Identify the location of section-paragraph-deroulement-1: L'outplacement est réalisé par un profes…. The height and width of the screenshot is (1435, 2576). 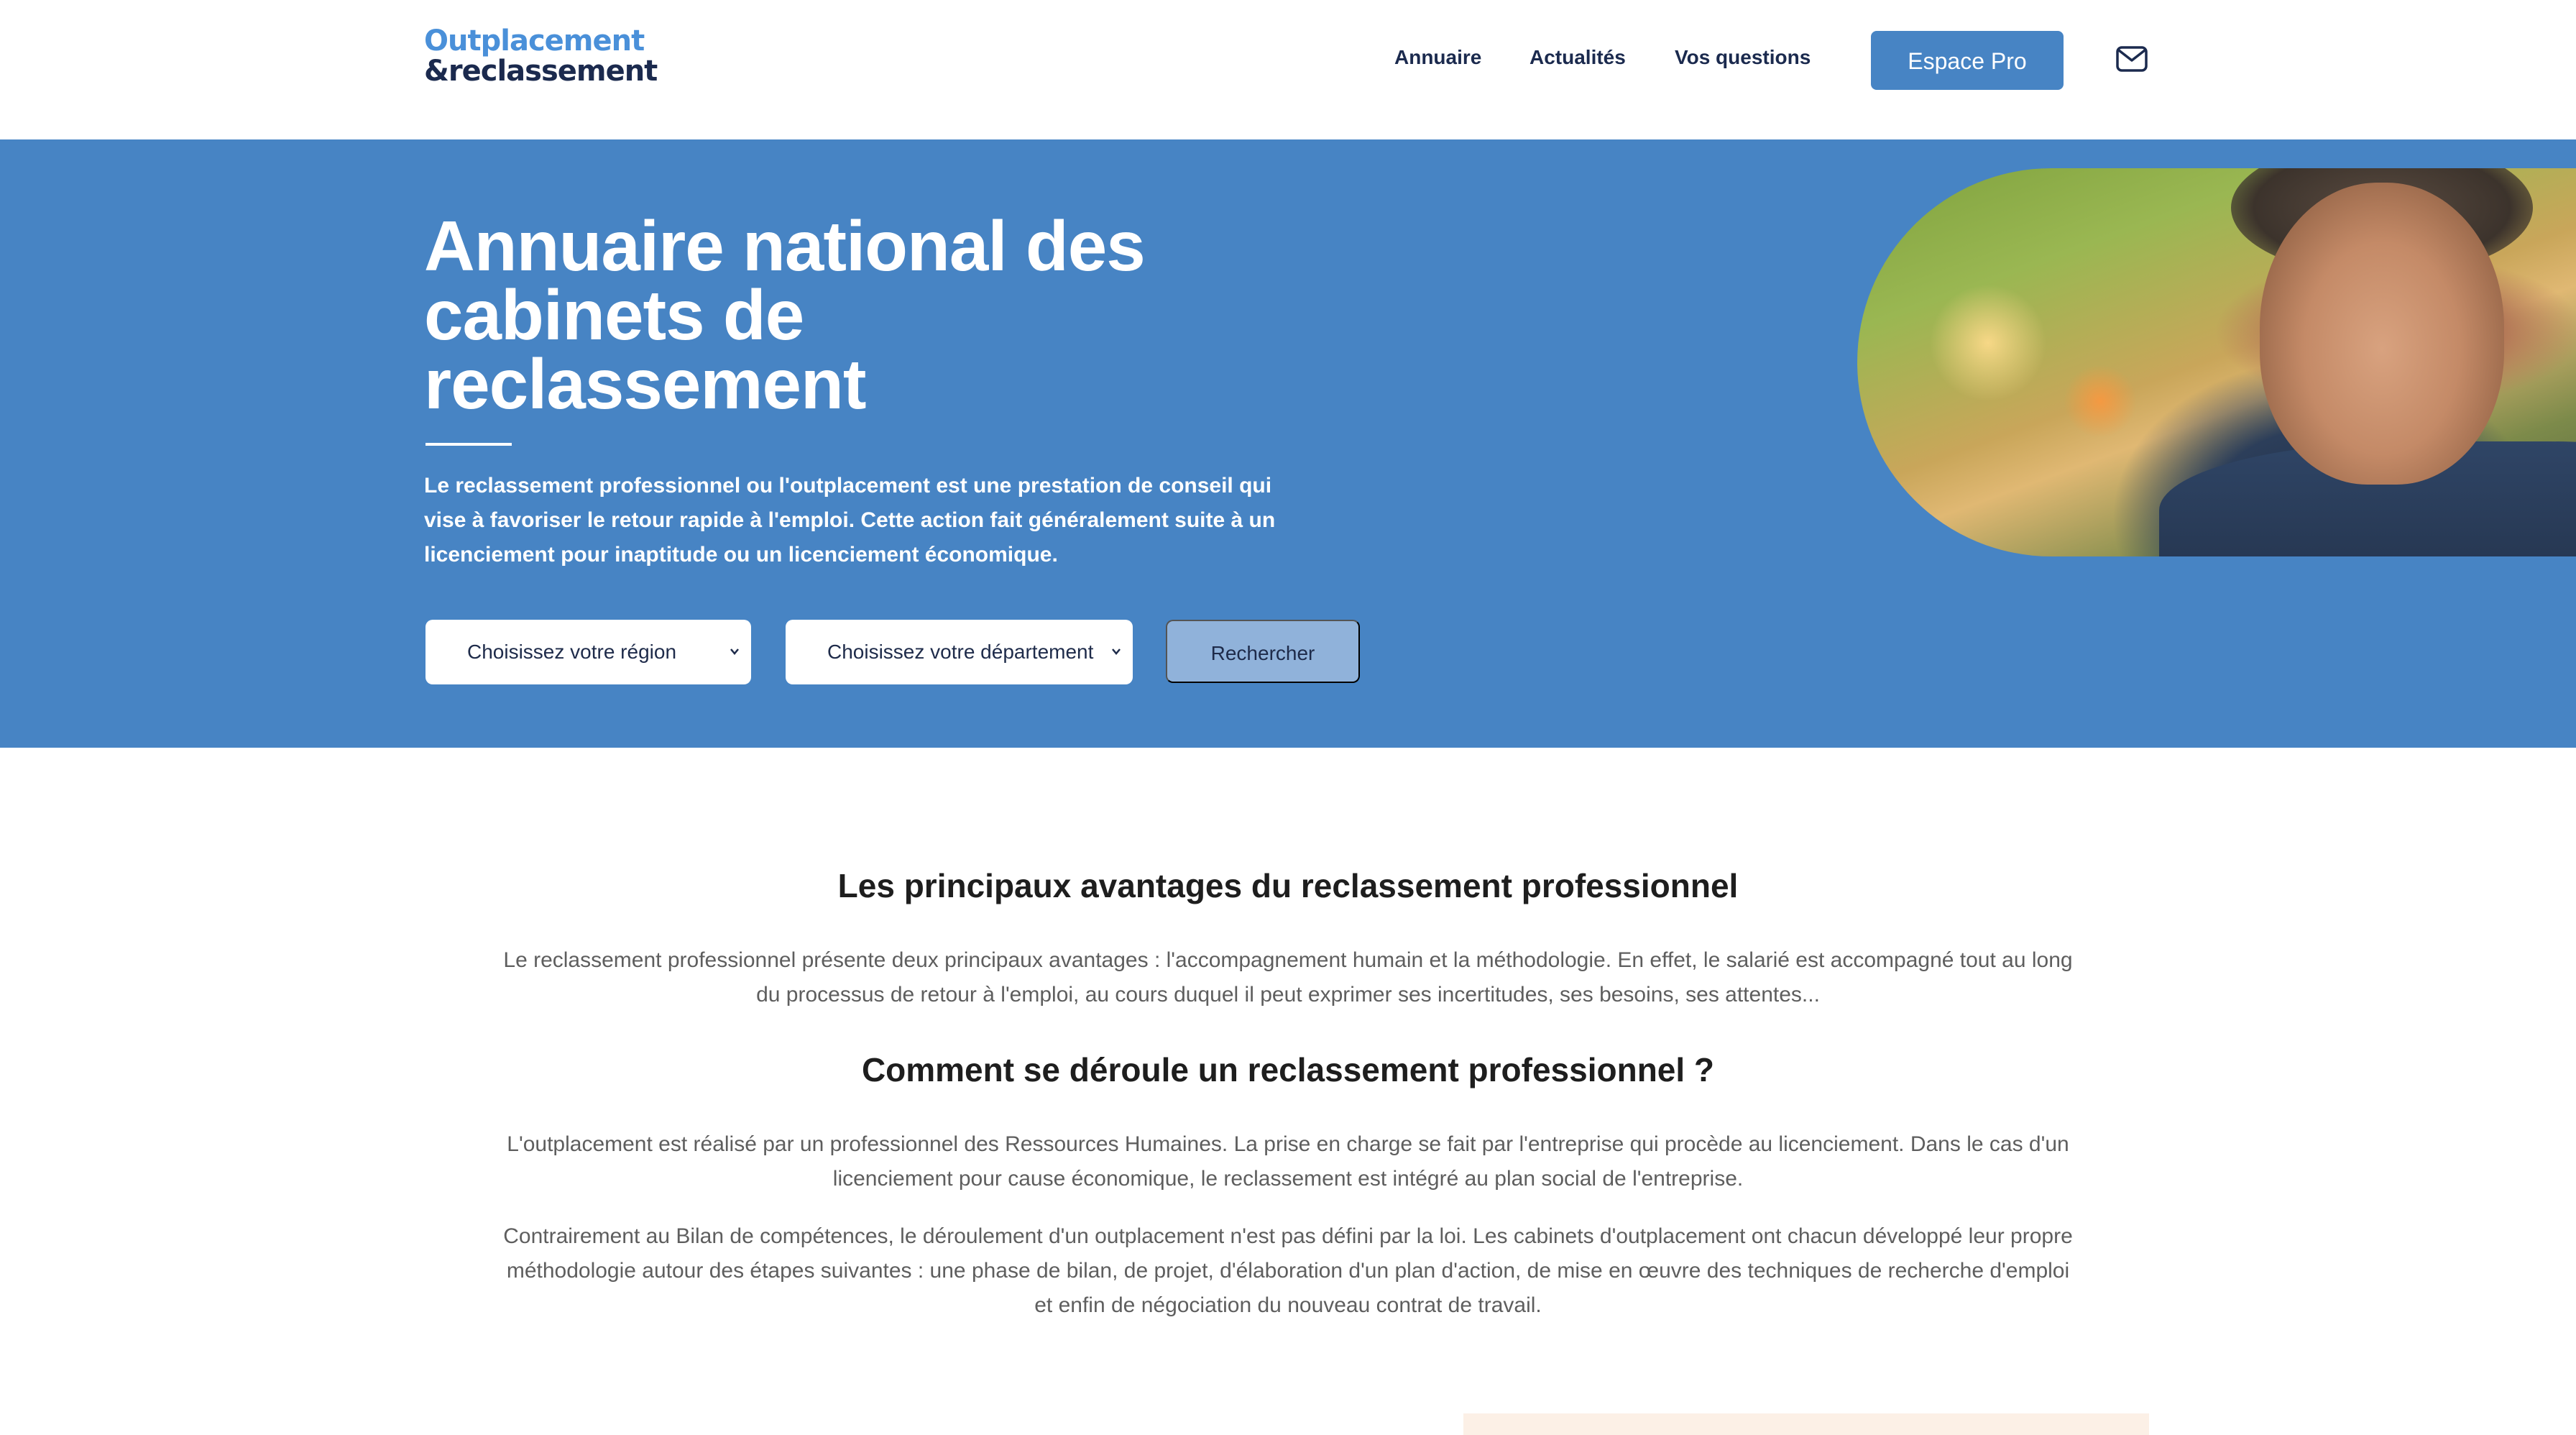
(1288, 1161).